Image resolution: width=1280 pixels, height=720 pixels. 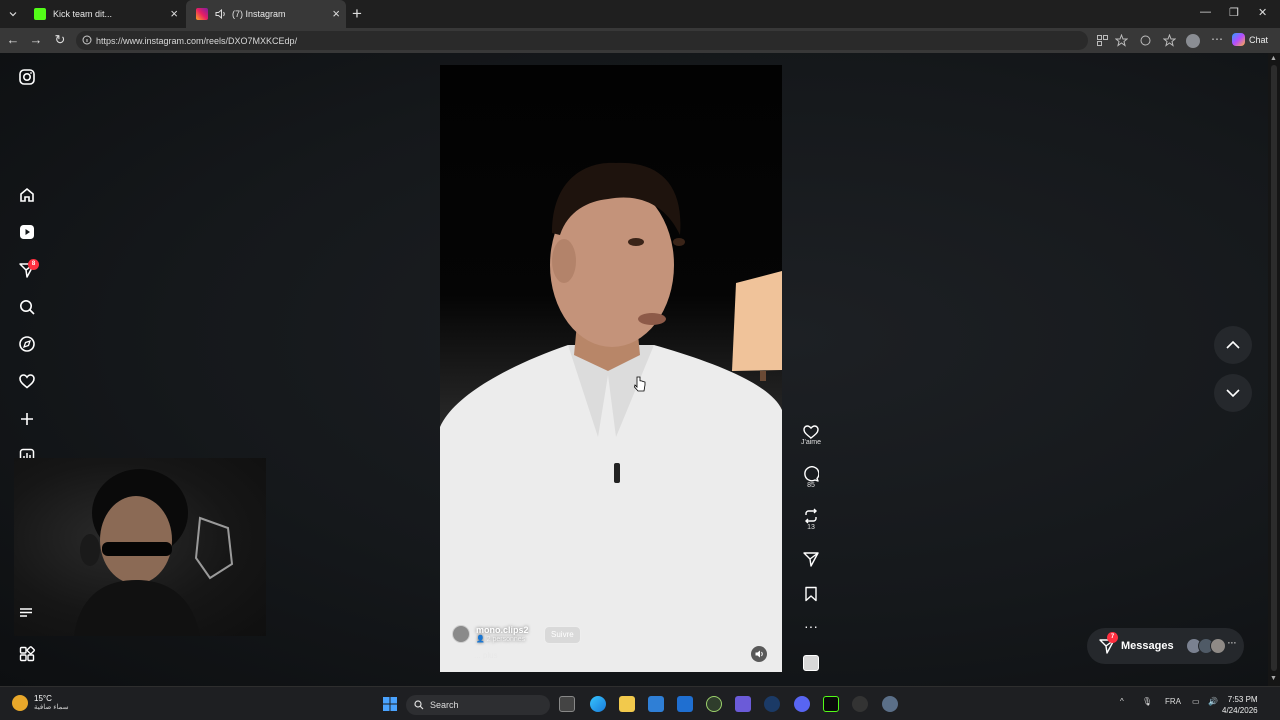 I want to click on tab-instagram: (7) Instagram ×, so click(x=266, y=14).